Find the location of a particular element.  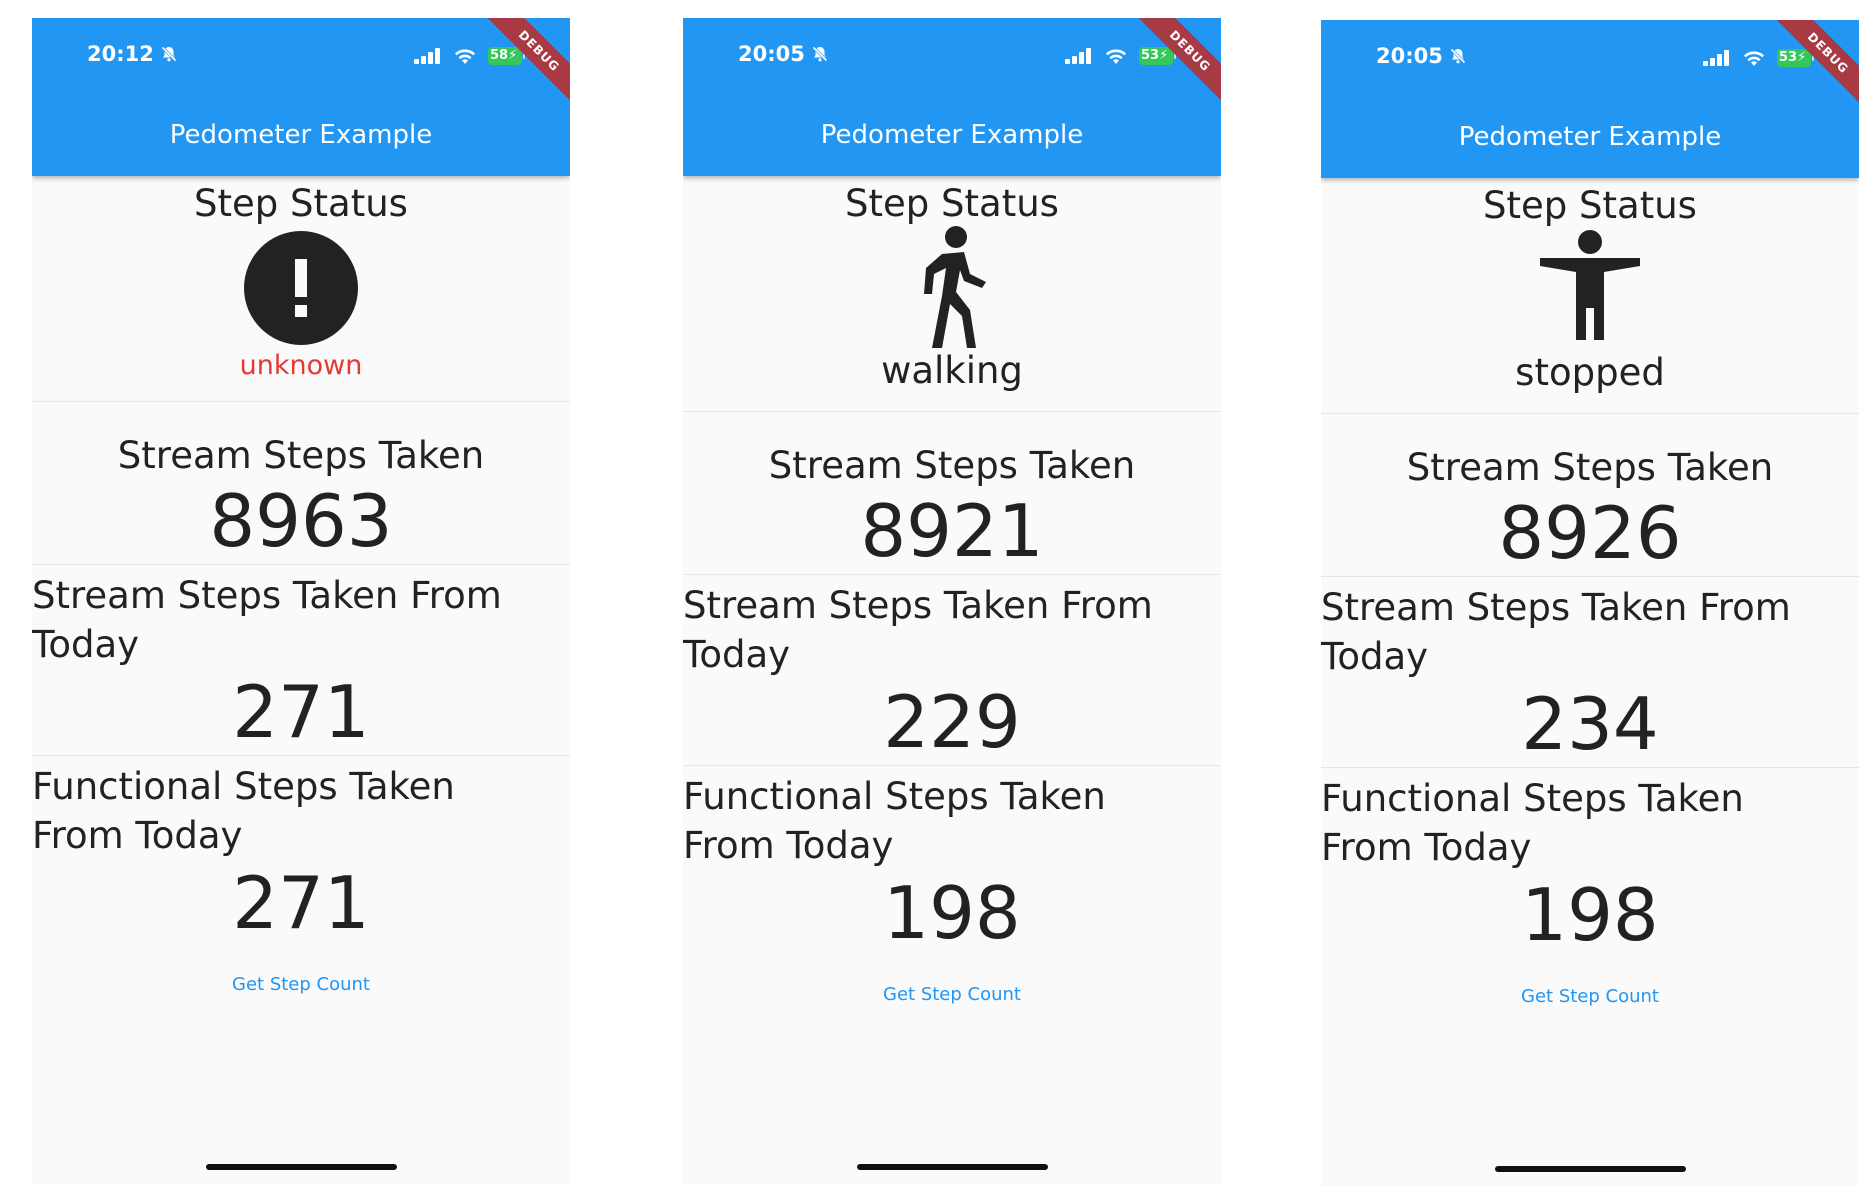

battery-icon: 58⚡ is located at coordinates (506, 56).